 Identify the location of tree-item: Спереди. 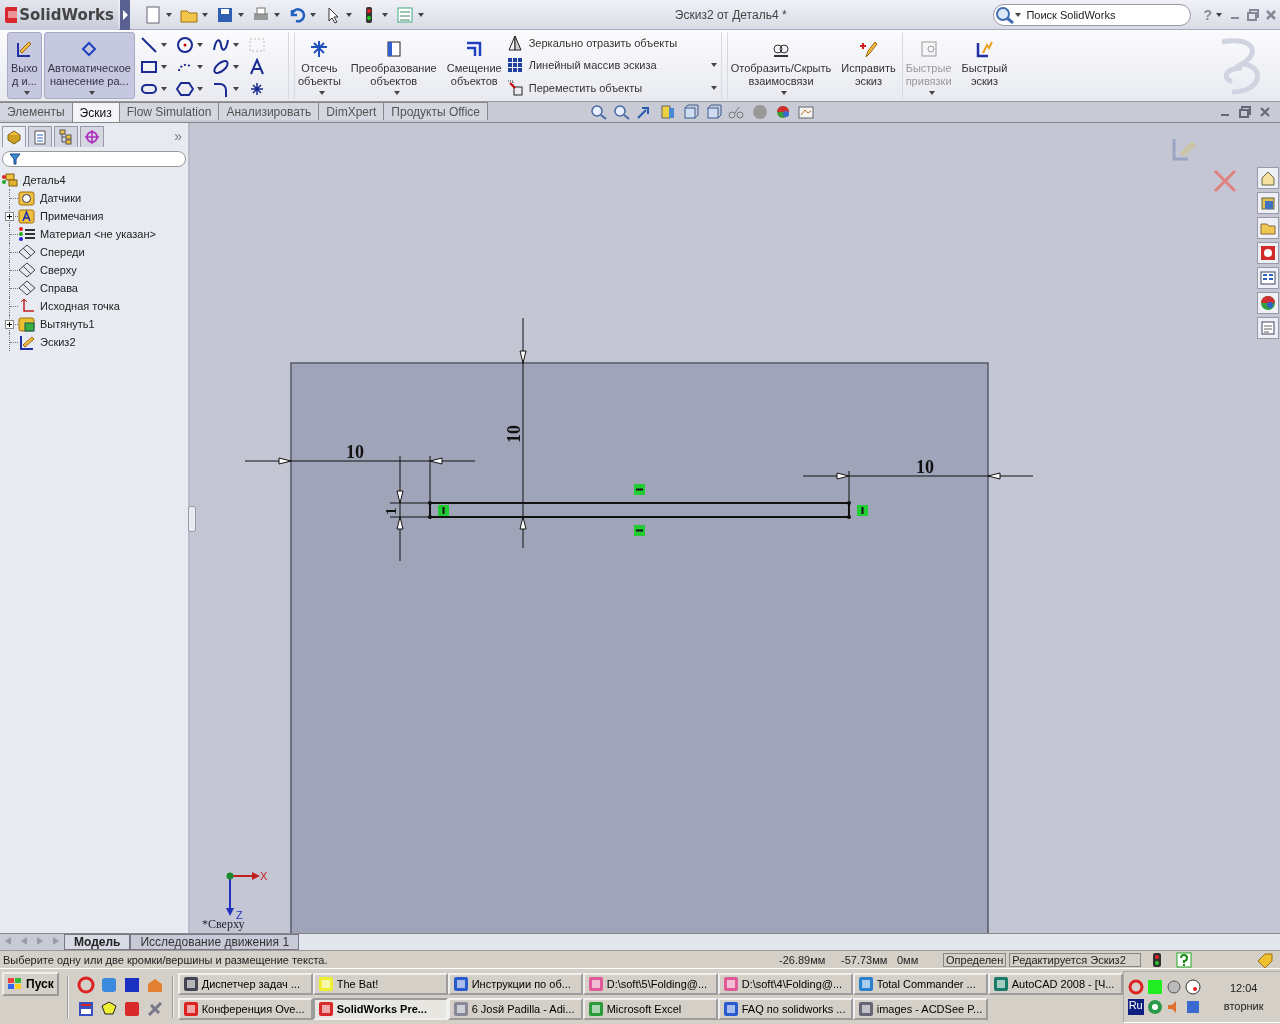
(51, 252).